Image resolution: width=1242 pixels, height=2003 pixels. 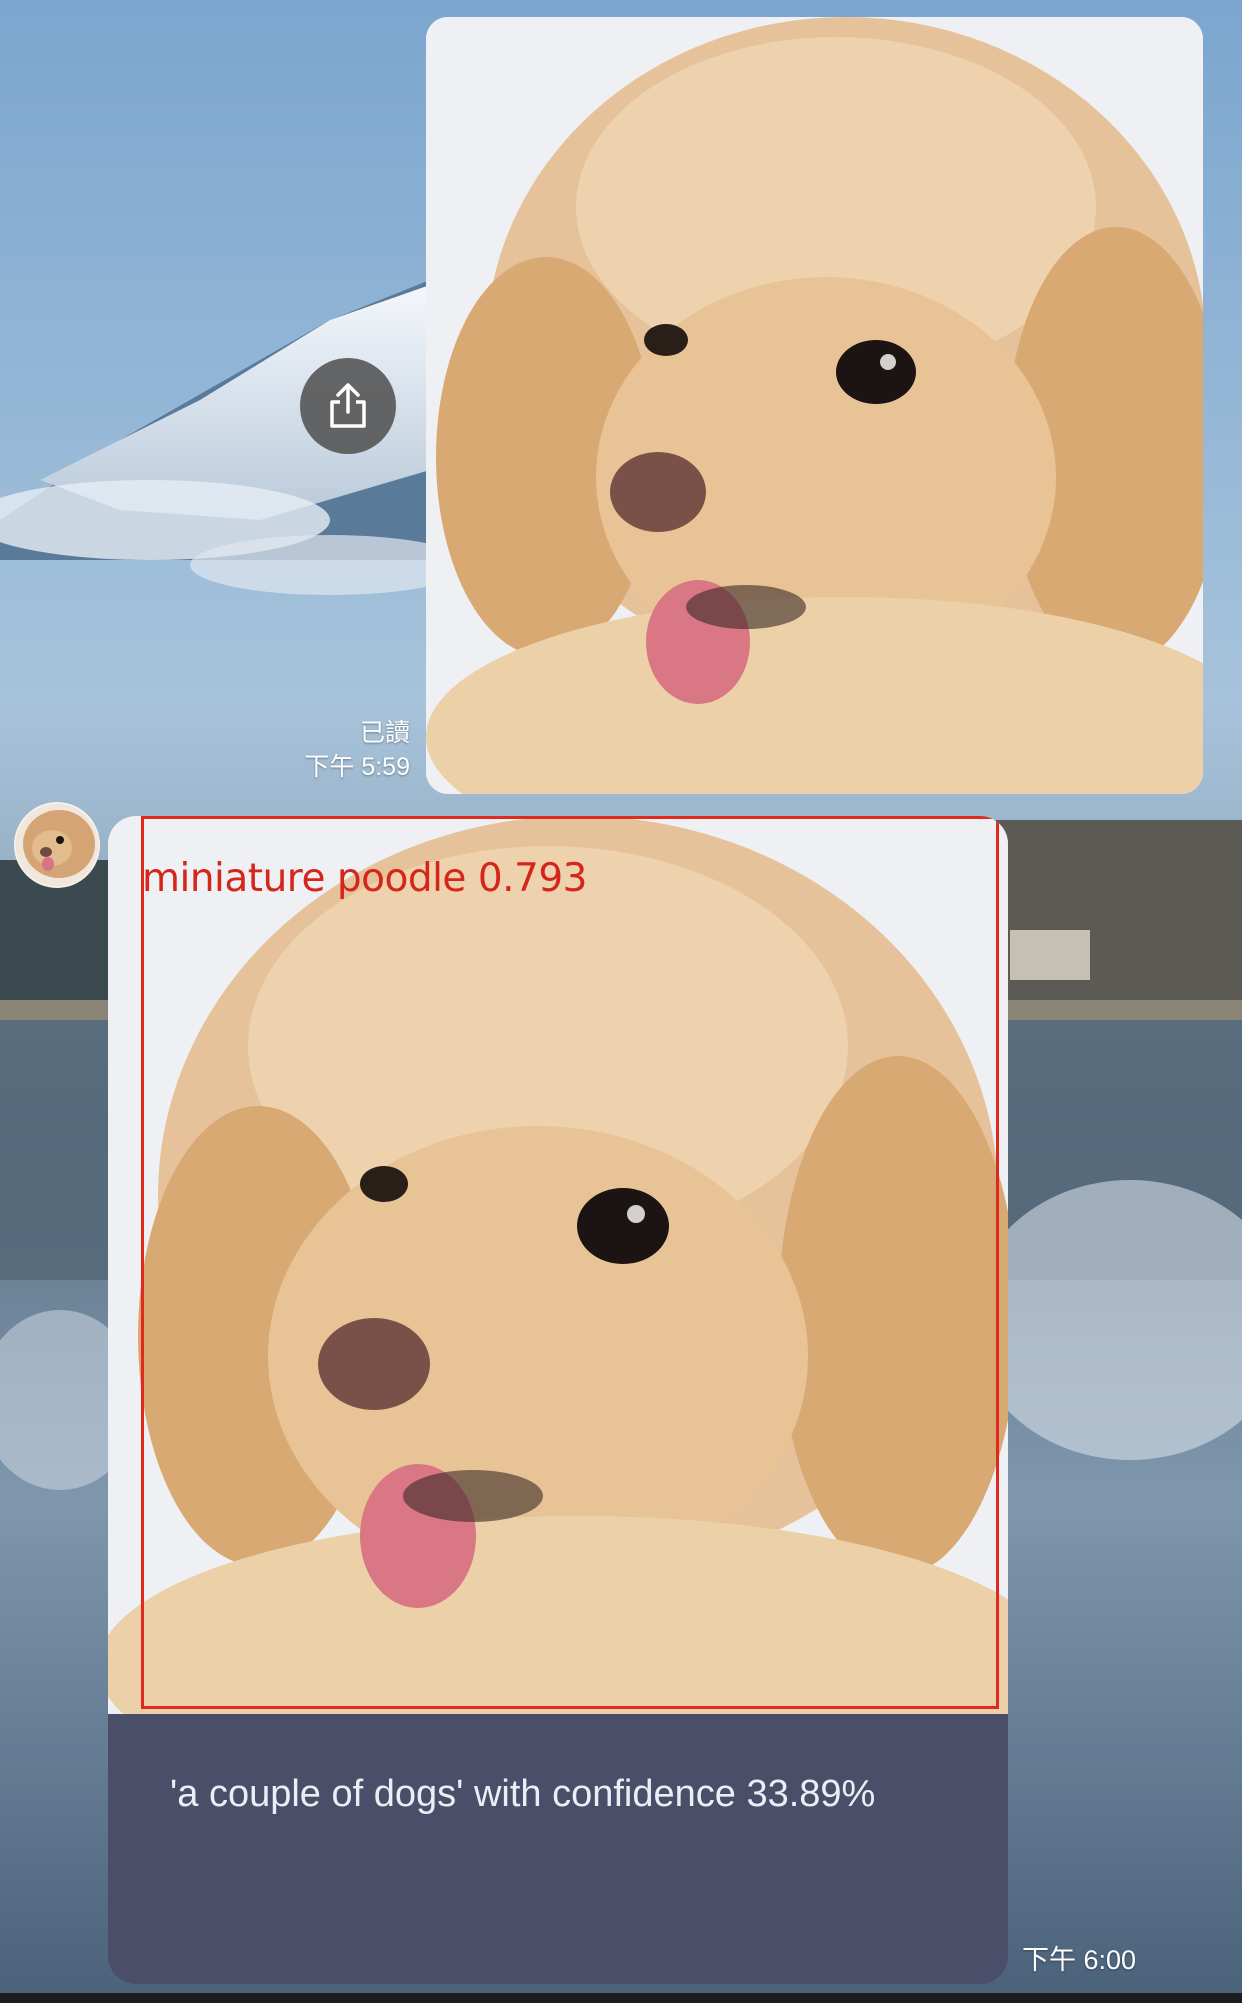 I want to click on outgoing-meta: 已讀 下午 5:59, so click(x=357, y=750).